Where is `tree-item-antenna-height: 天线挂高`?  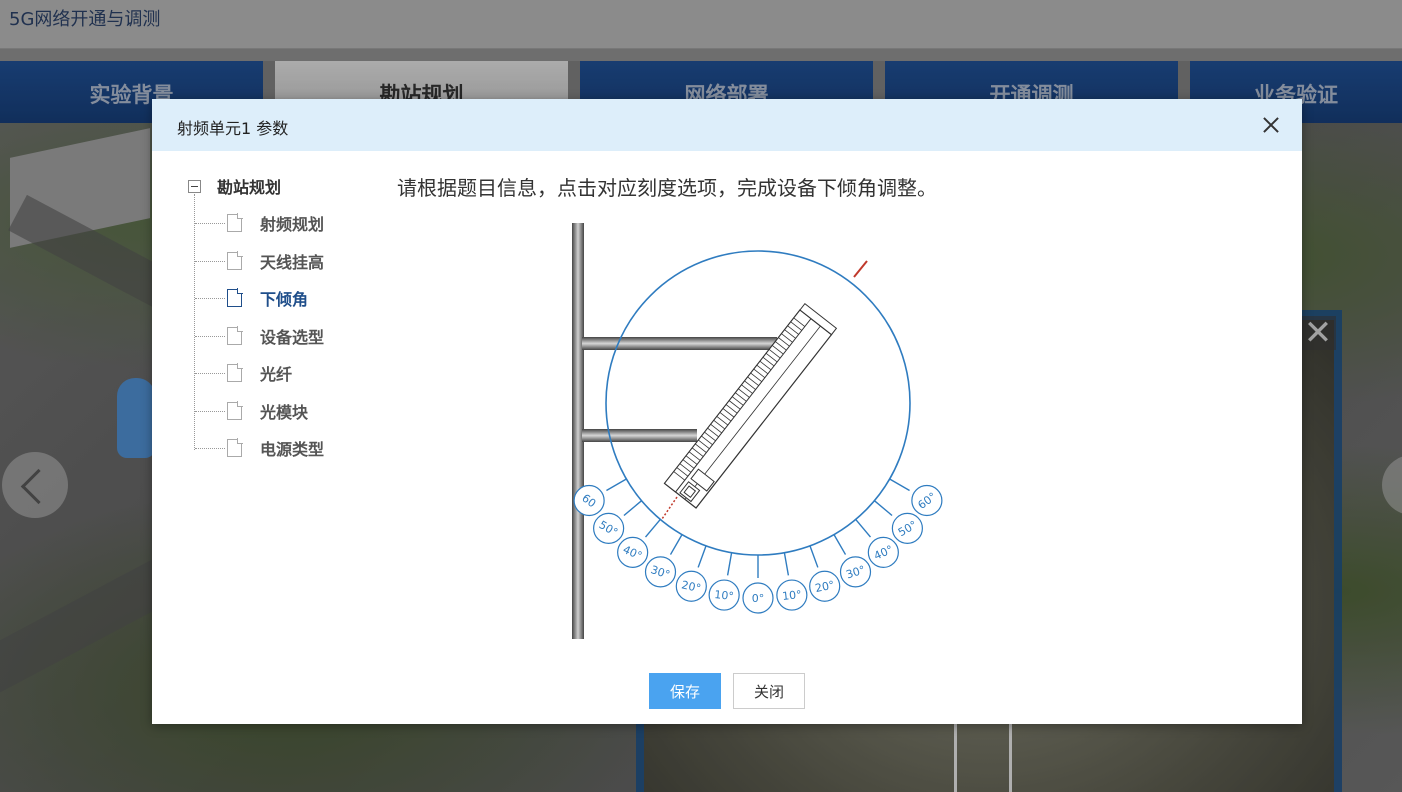 tree-item-antenna-height: 天线挂高 is located at coordinates (259, 261).